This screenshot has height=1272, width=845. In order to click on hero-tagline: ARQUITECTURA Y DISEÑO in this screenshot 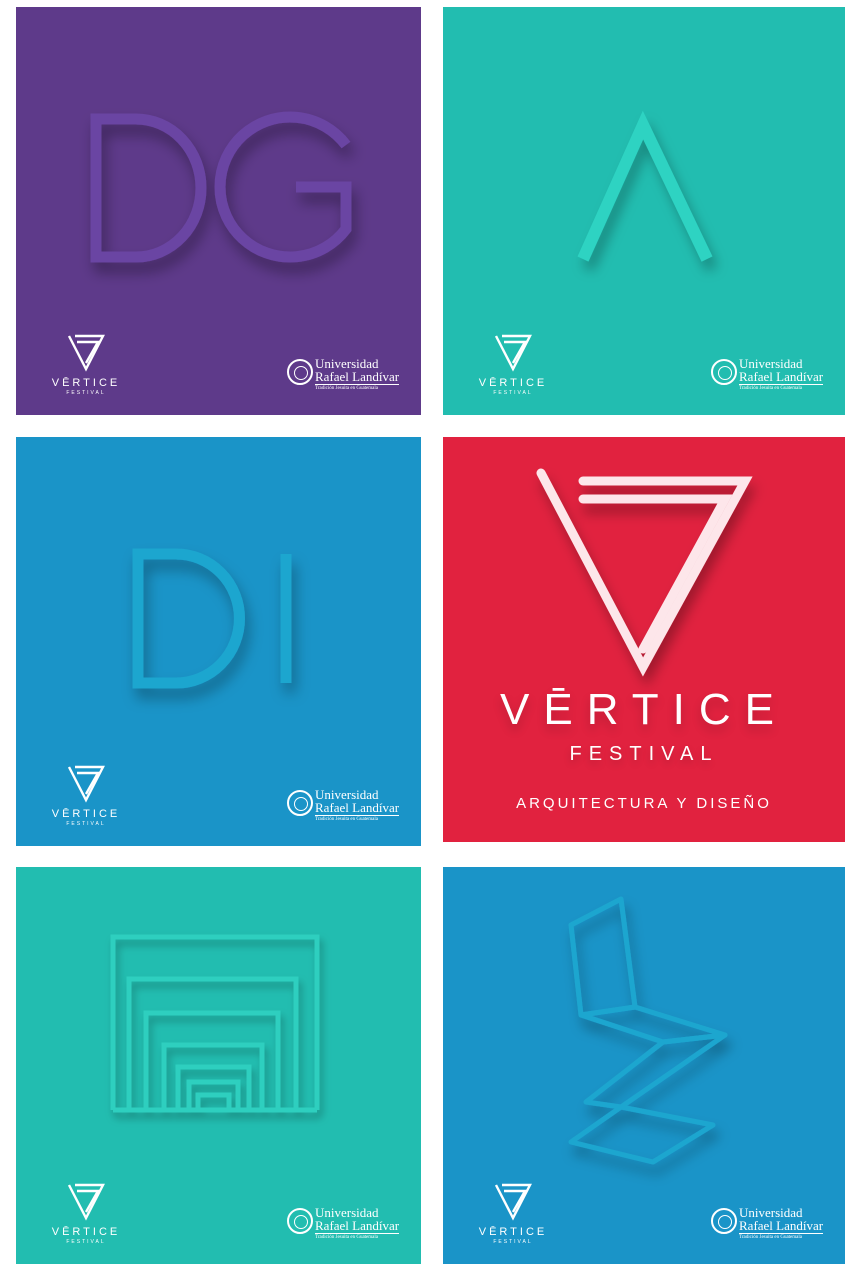, I will do `click(644, 803)`.